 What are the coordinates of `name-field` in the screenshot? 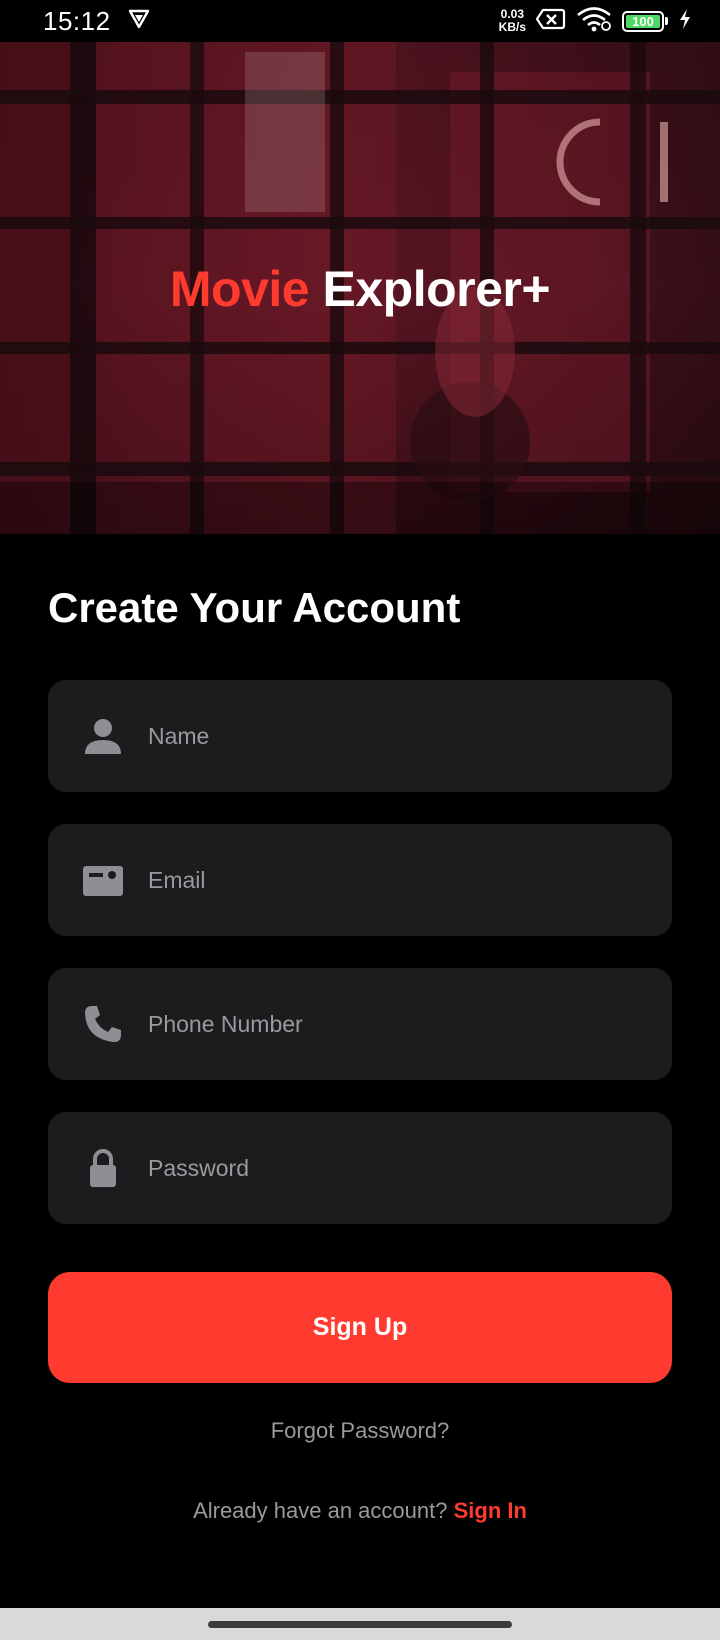 It's located at (360, 736).